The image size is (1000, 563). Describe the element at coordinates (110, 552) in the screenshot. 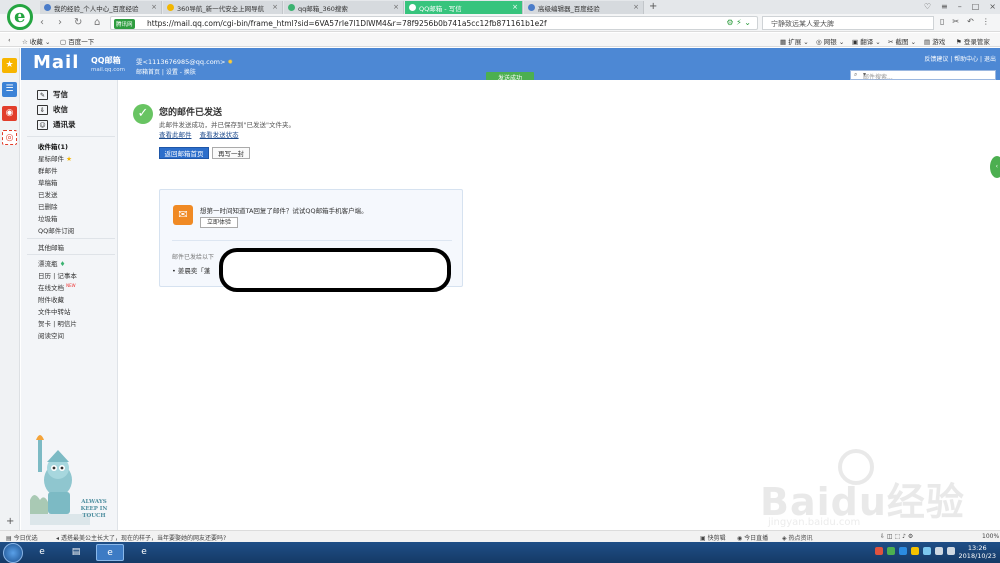

I see `360-browser-icon: e` at that location.